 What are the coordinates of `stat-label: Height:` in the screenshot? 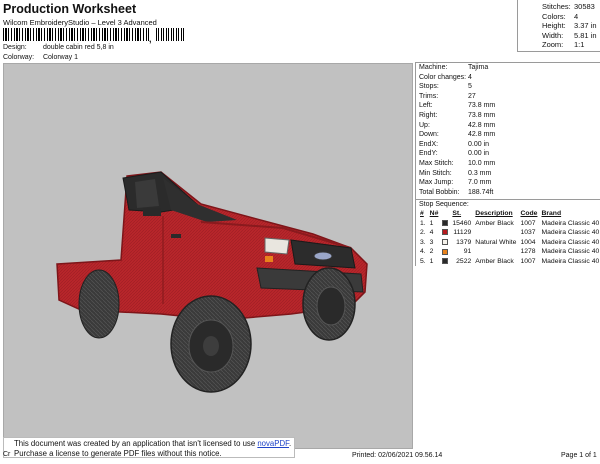 It's located at (554, 25).